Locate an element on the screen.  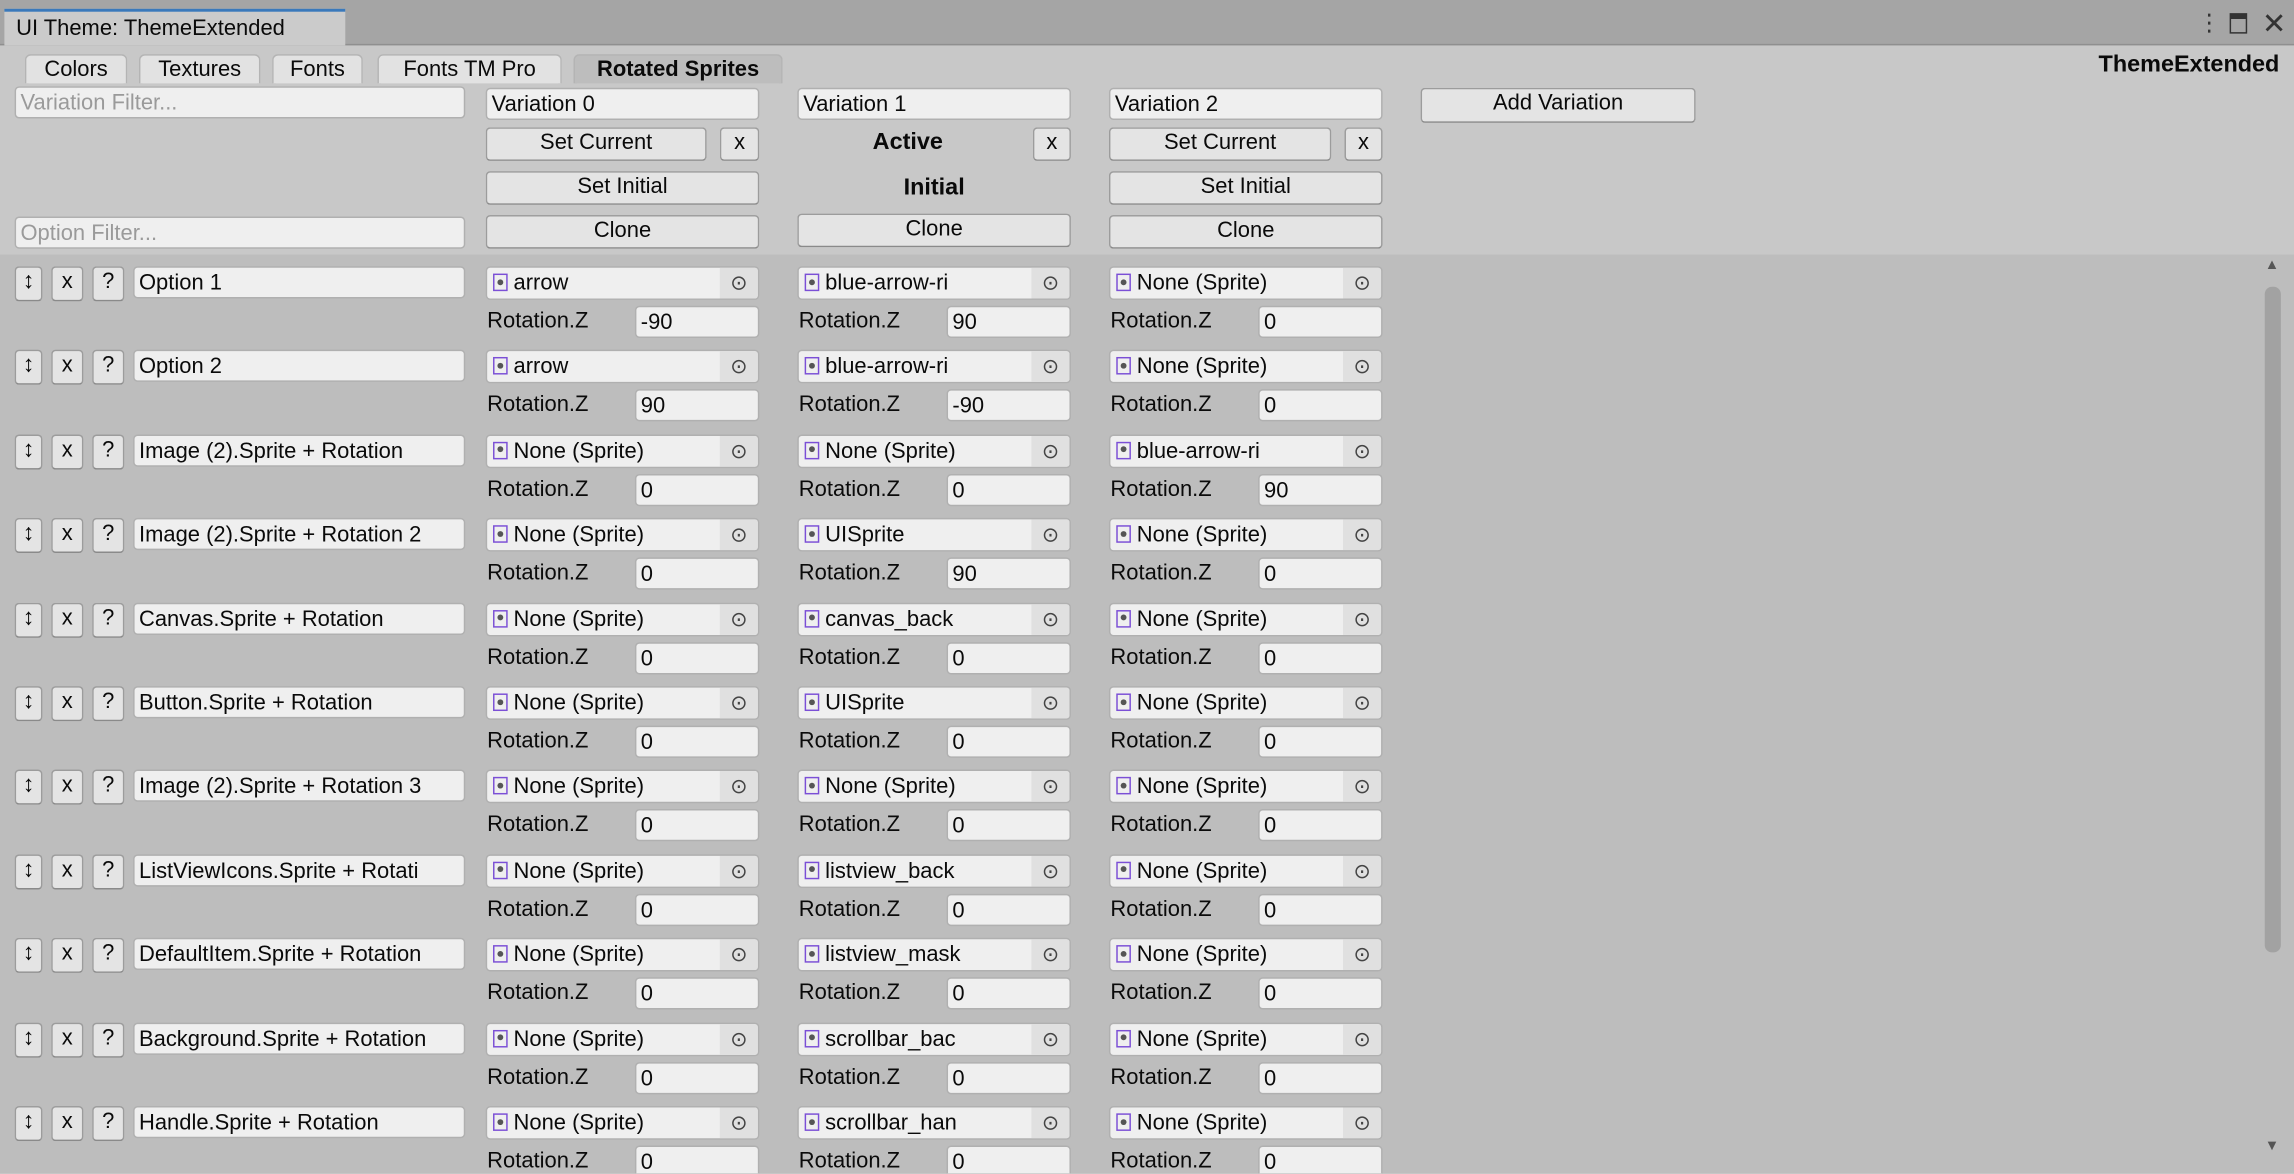
tab-fonts: Fonts is located at coordinates (317, 69).